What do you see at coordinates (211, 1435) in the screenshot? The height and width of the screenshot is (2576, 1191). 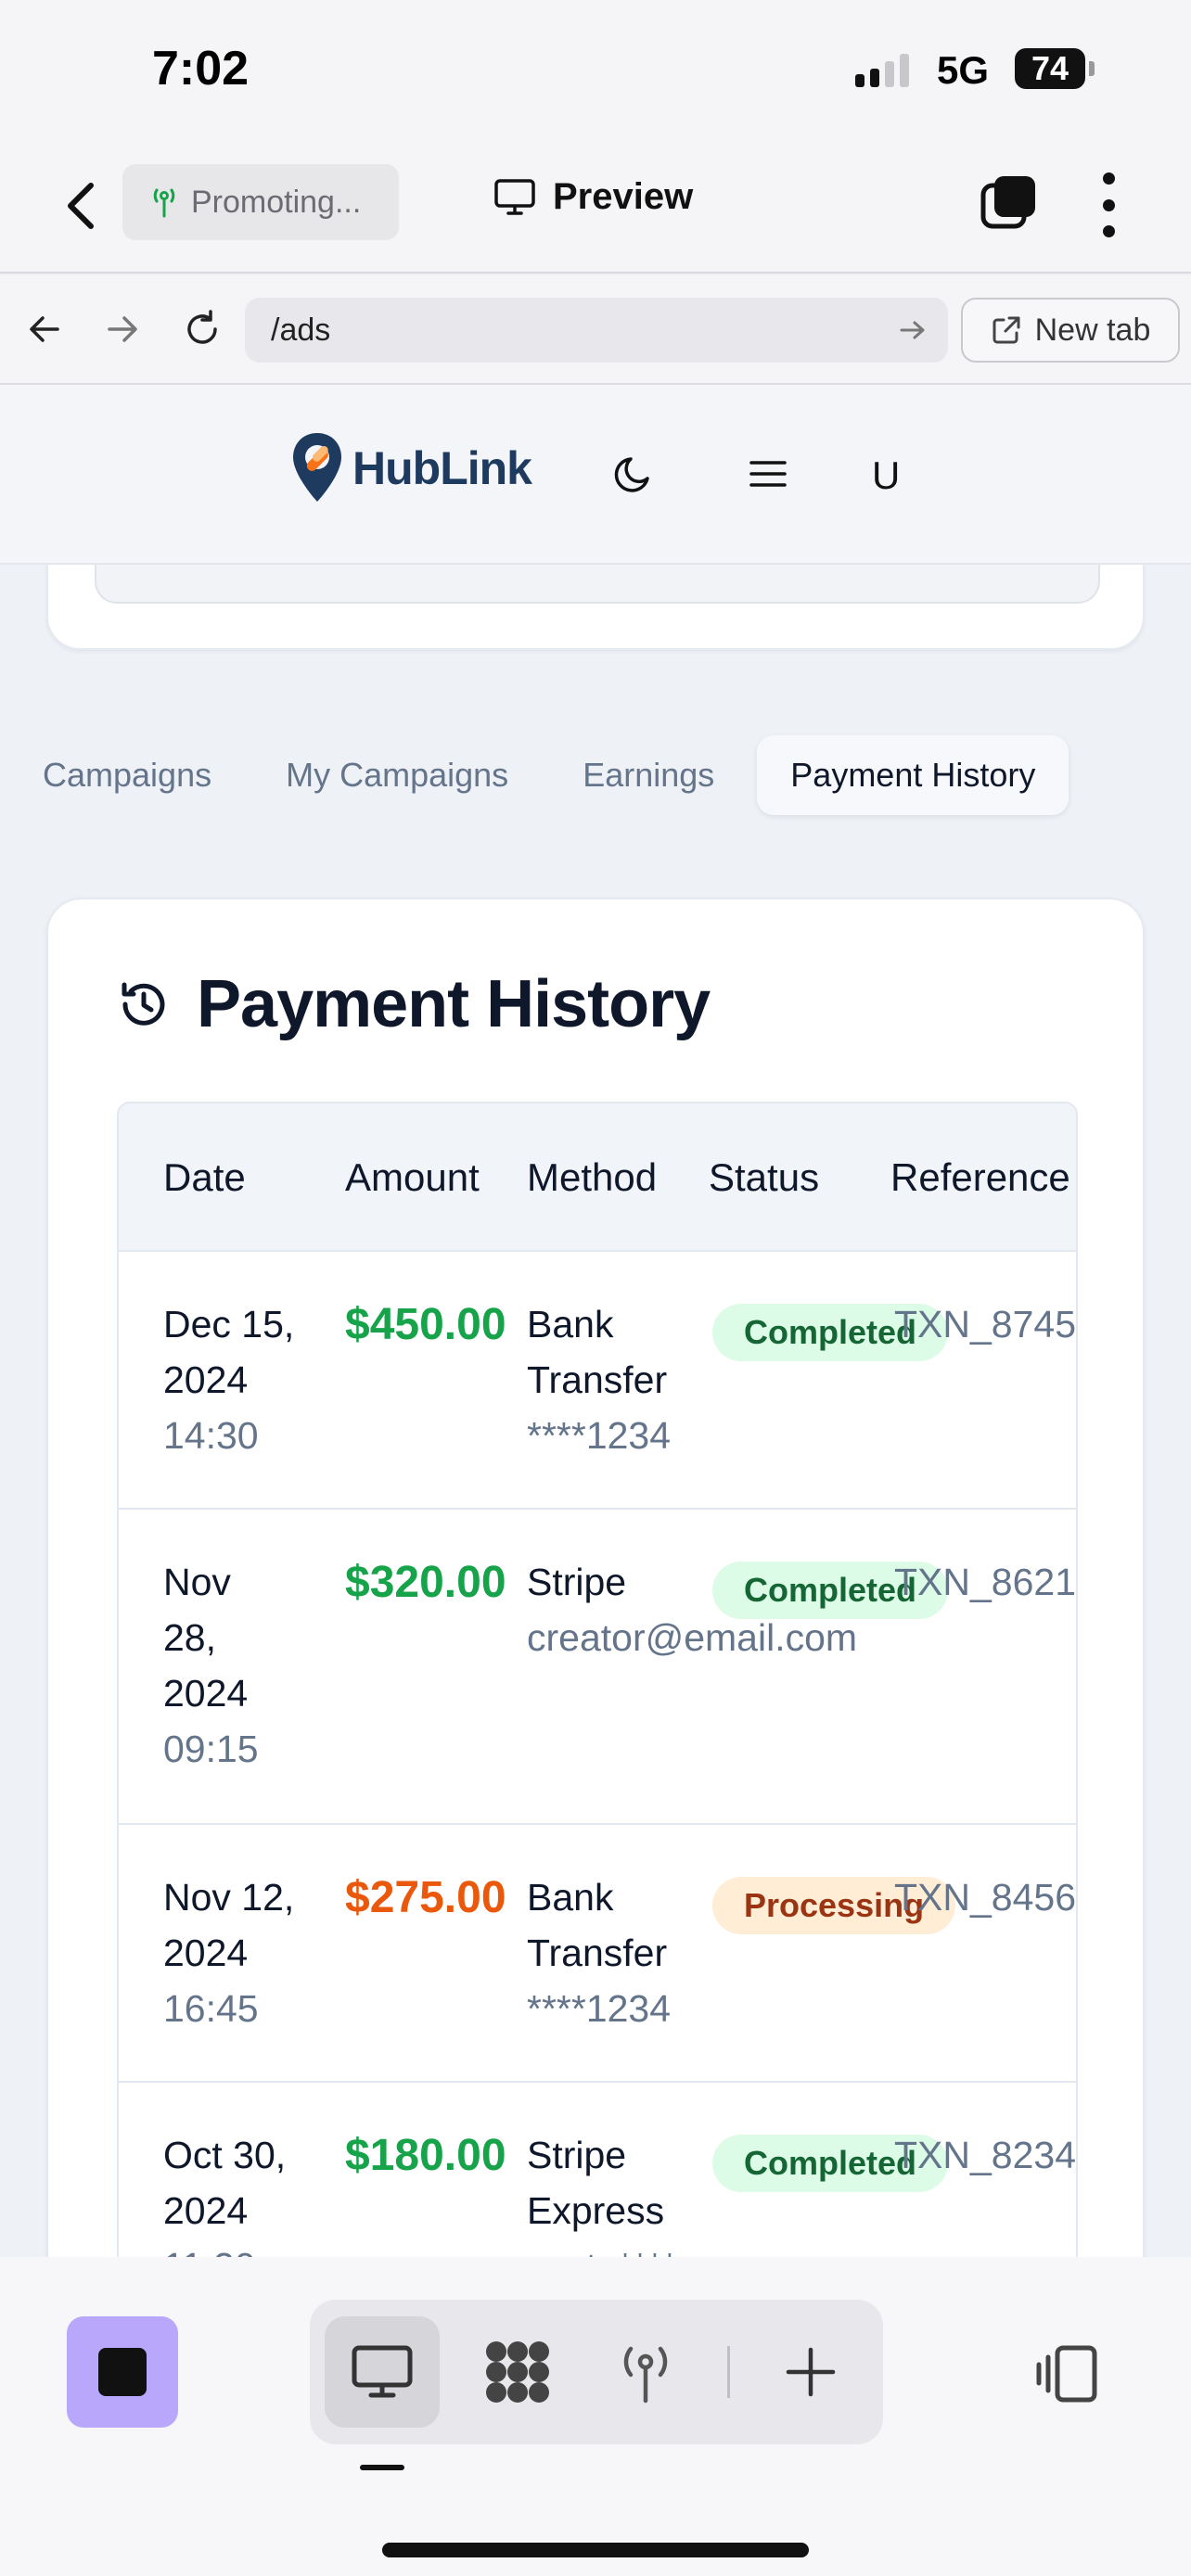 I see `payment-time: 14:30` at bounding box center [211, 1435].